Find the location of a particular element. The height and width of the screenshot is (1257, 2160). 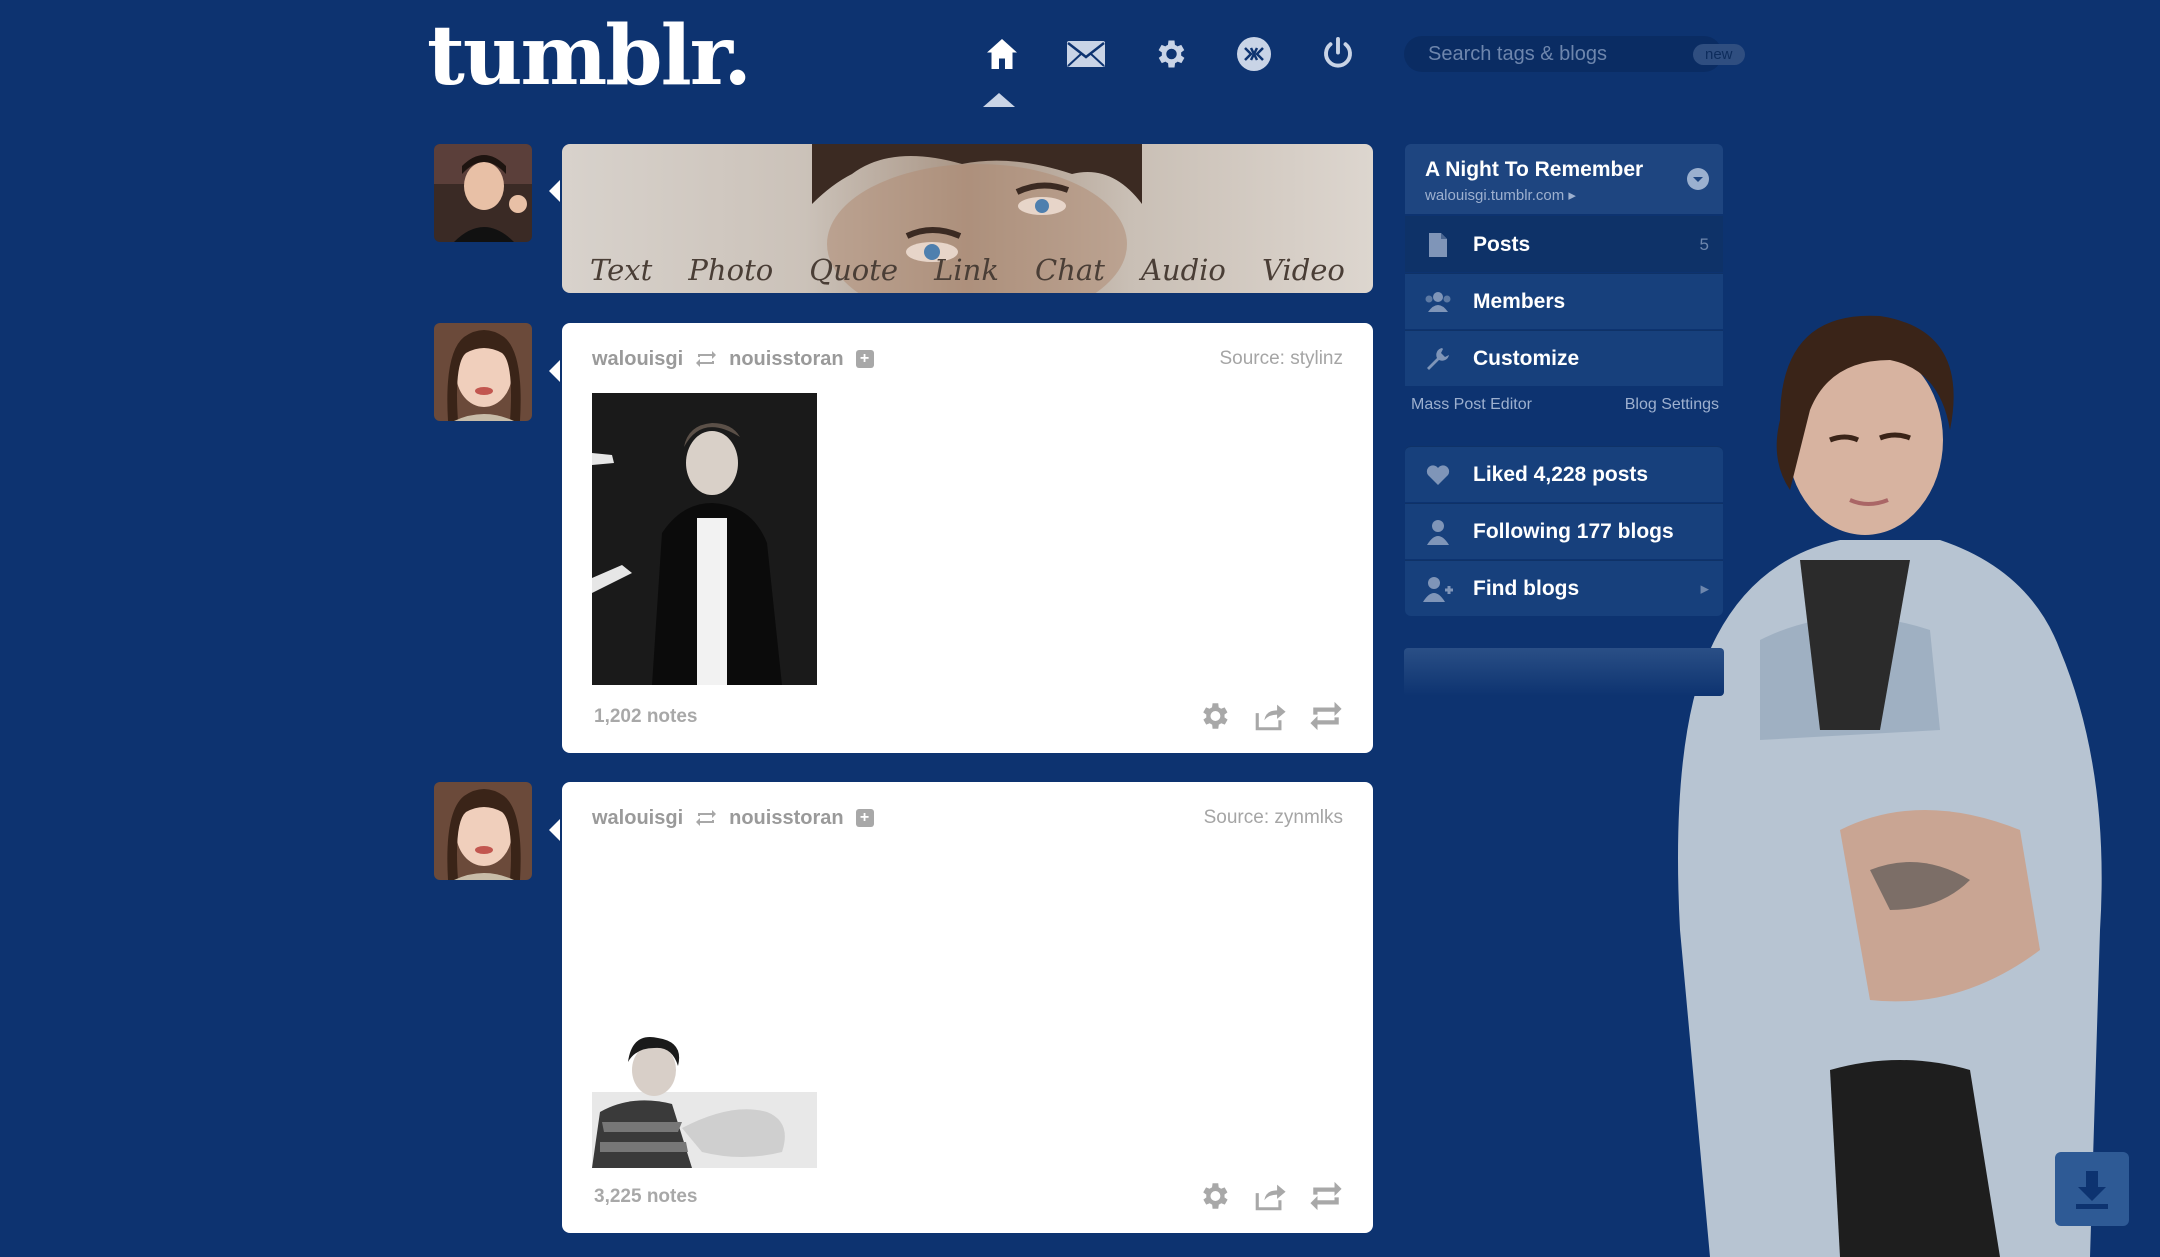

post-type-text: Text is located at coordinates (621, 270).